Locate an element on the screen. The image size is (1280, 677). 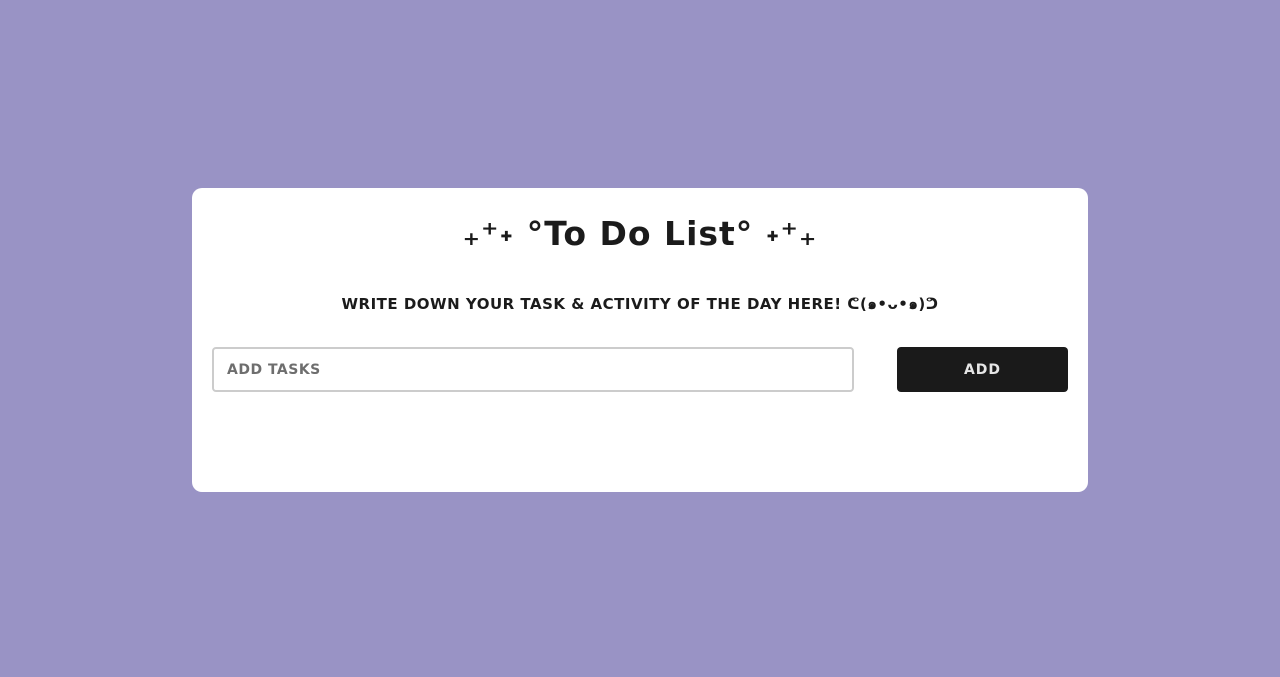
add-button: ADD is located at coordinates (982, 369).